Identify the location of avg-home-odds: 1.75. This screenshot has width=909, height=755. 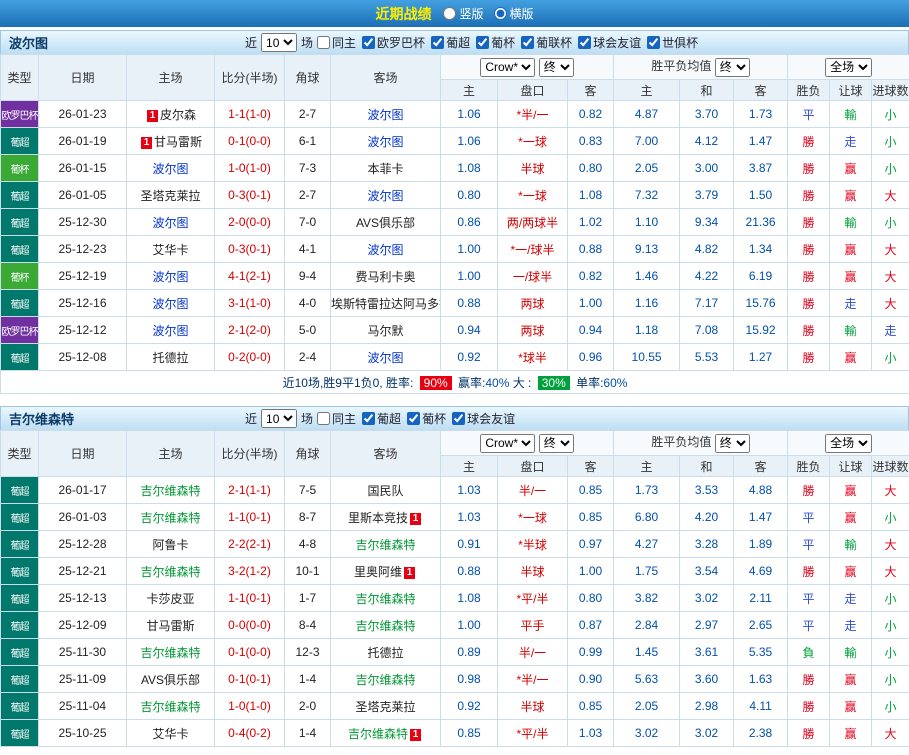
(647, 571).